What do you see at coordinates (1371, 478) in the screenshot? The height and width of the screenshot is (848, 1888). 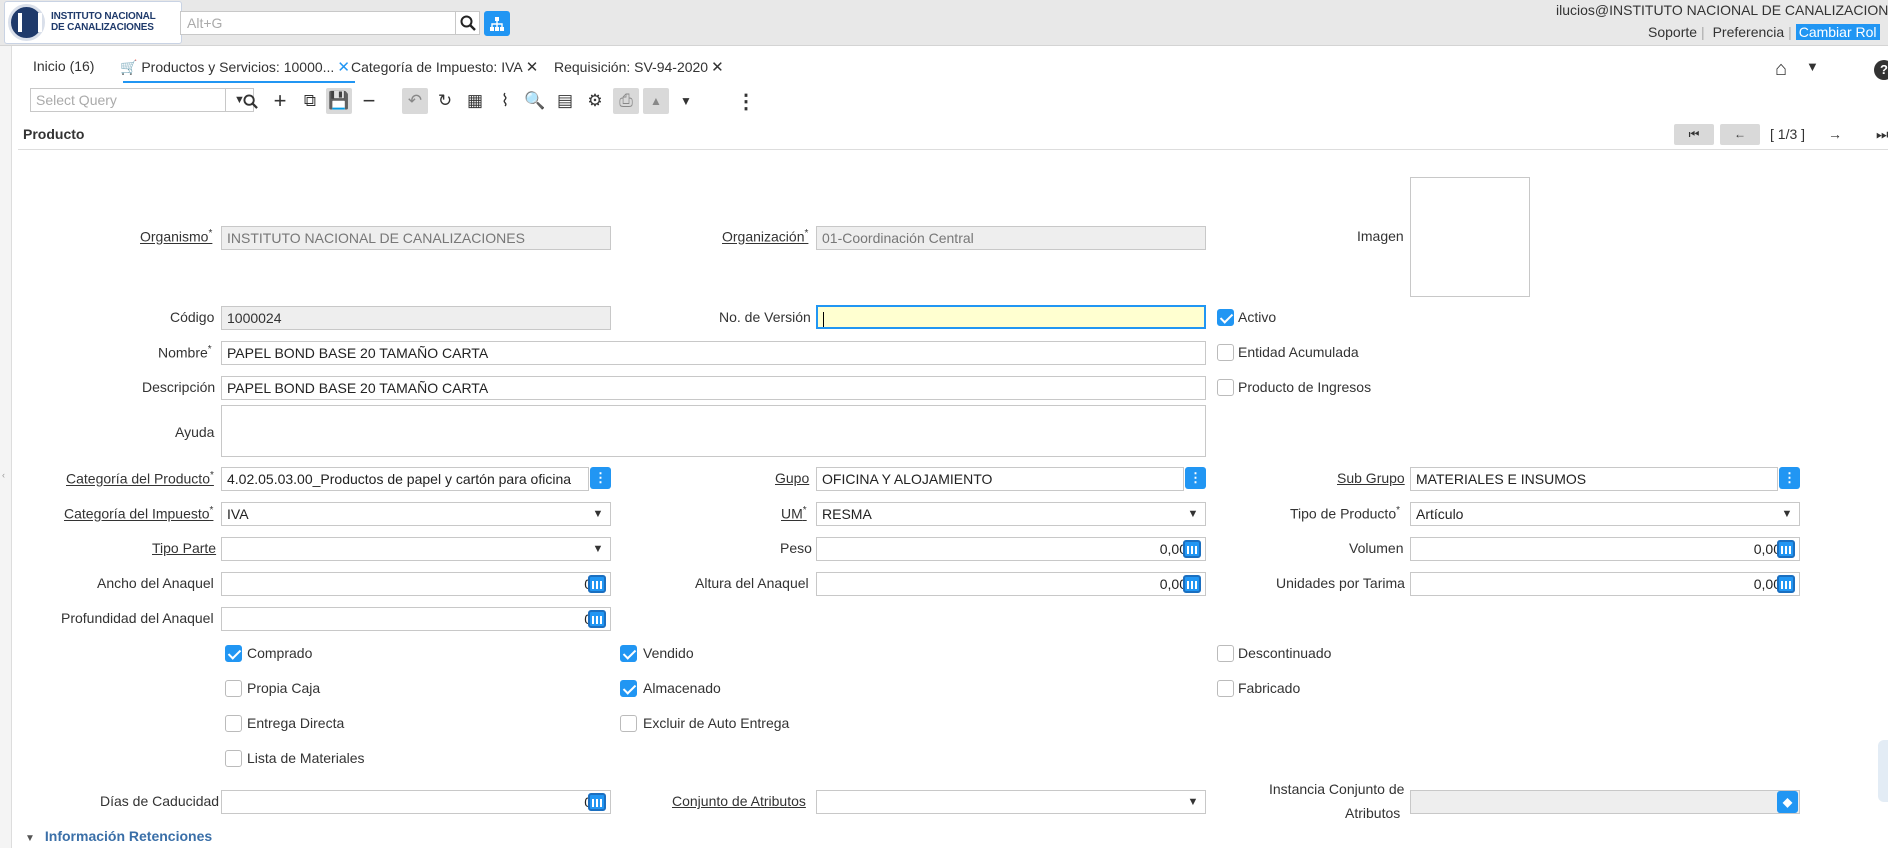 I see `sub-grupo-label: Sub Grupo` at bounding box center [1371, 478].